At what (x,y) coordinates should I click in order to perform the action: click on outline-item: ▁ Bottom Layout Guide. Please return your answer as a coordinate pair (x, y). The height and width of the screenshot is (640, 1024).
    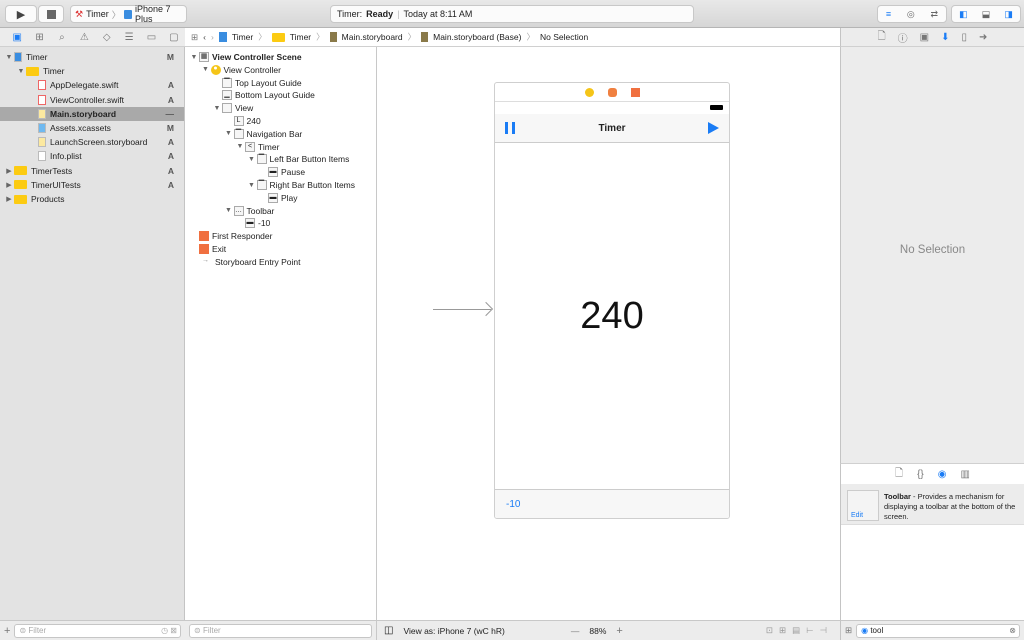
    Looking at the image, I should click on (280, 95).